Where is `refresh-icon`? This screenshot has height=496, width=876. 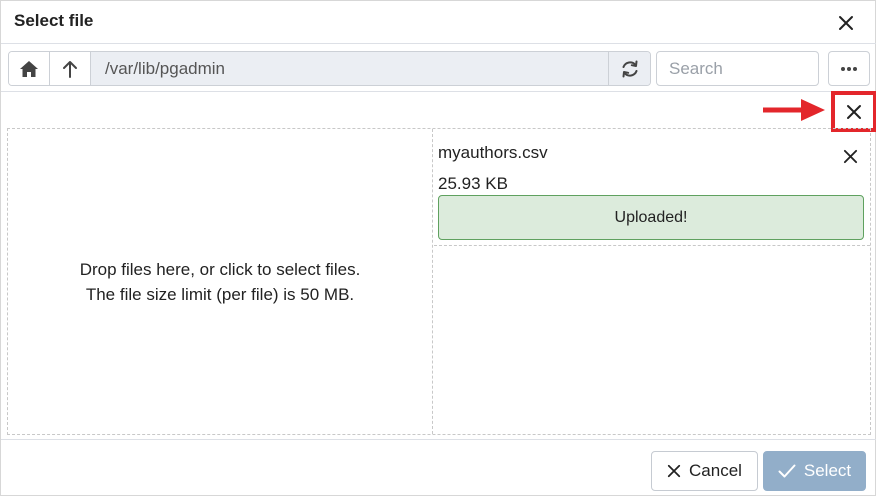 refresh-icon is located at coordinates (629, 68).